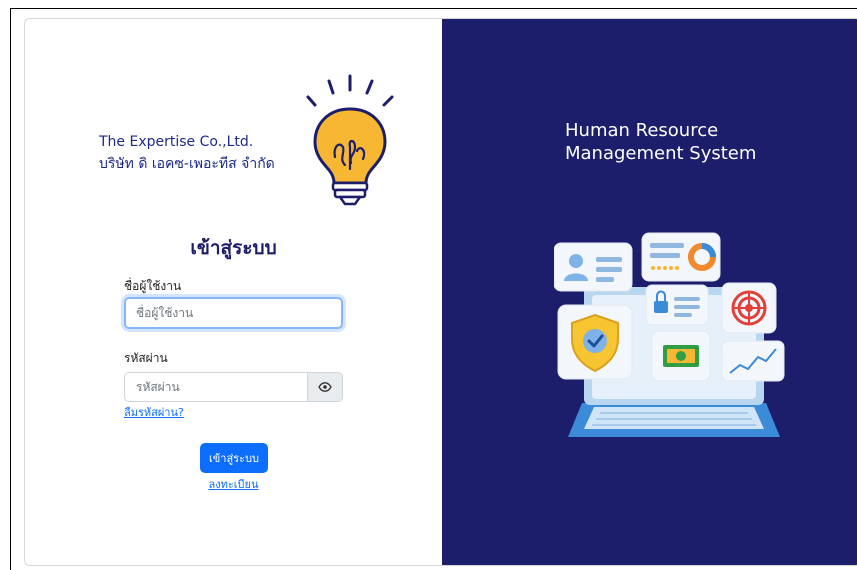 The image size is (857, 570). Describe the element at coordinates (350, 140) in the screenshot. I see `lightbulb-icon` at that location.